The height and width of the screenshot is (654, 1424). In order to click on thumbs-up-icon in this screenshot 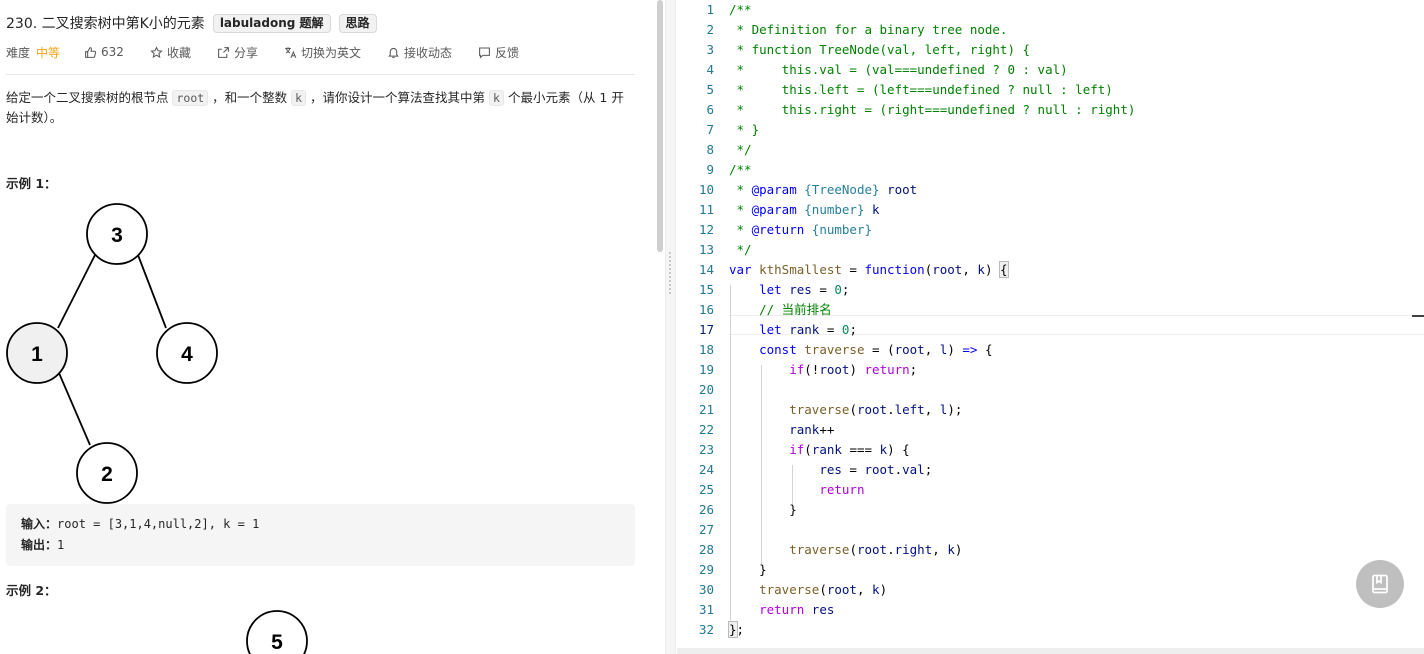, I will do `click(91, 52)`.